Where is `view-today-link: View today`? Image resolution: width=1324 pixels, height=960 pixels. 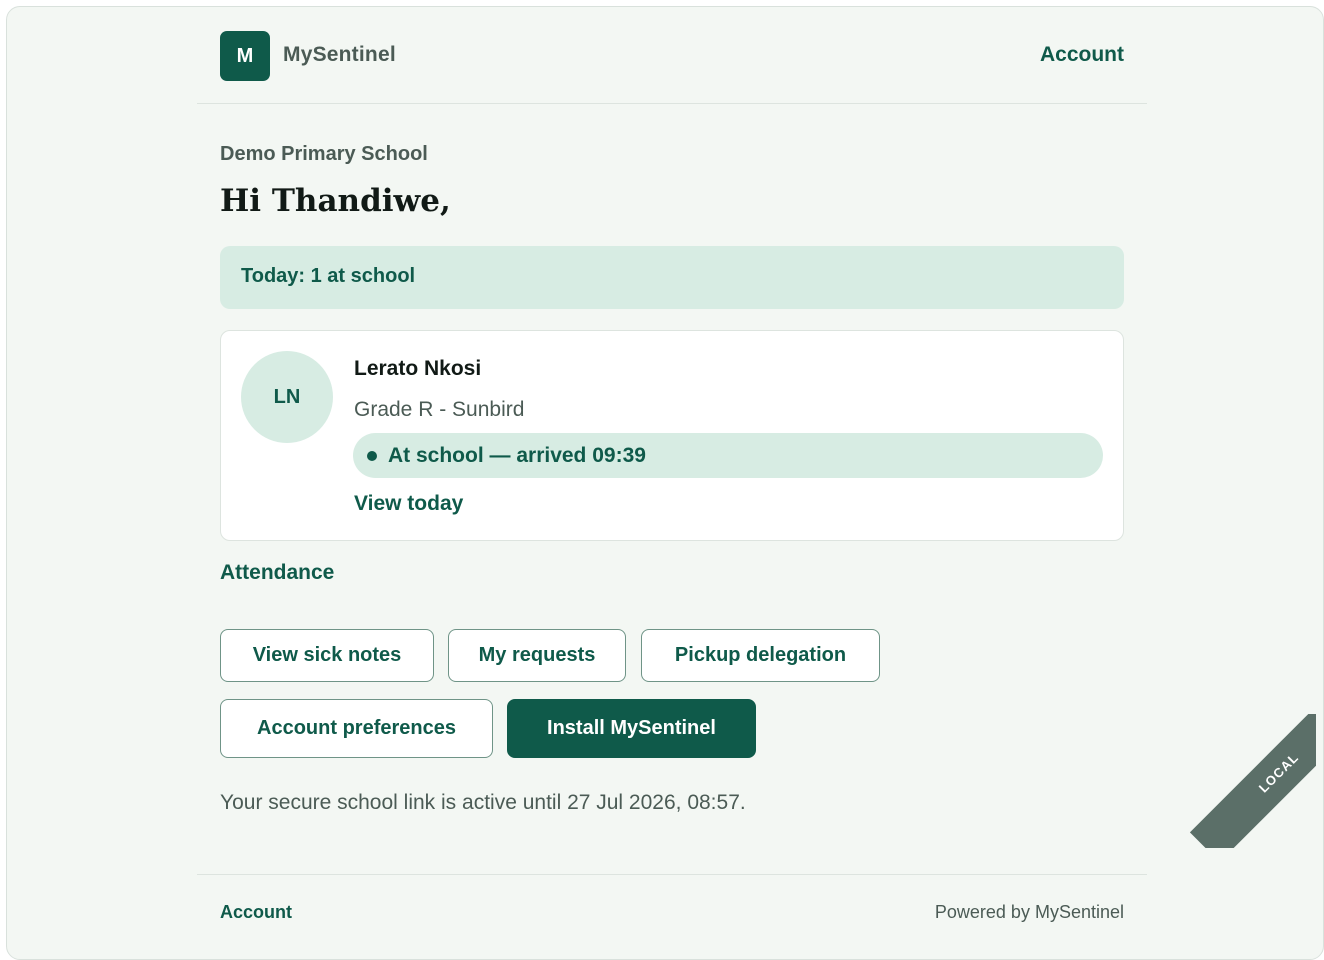
view-today-link: View today is located at coordinates (408, 504).